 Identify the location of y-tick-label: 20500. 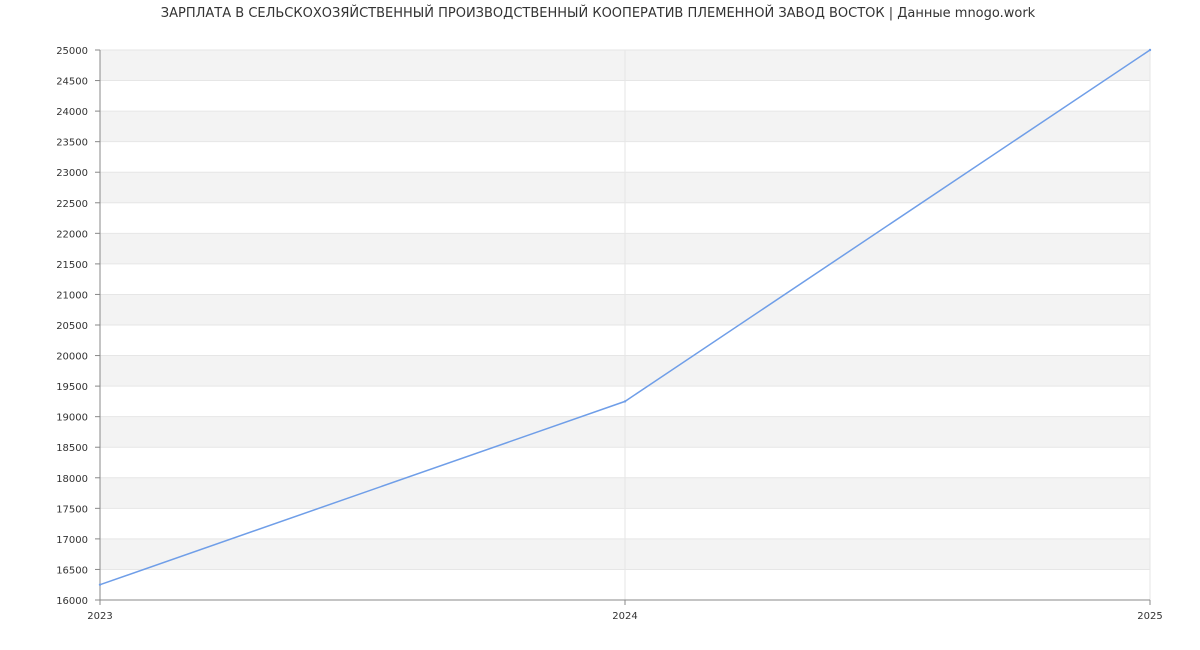
(72, 326).